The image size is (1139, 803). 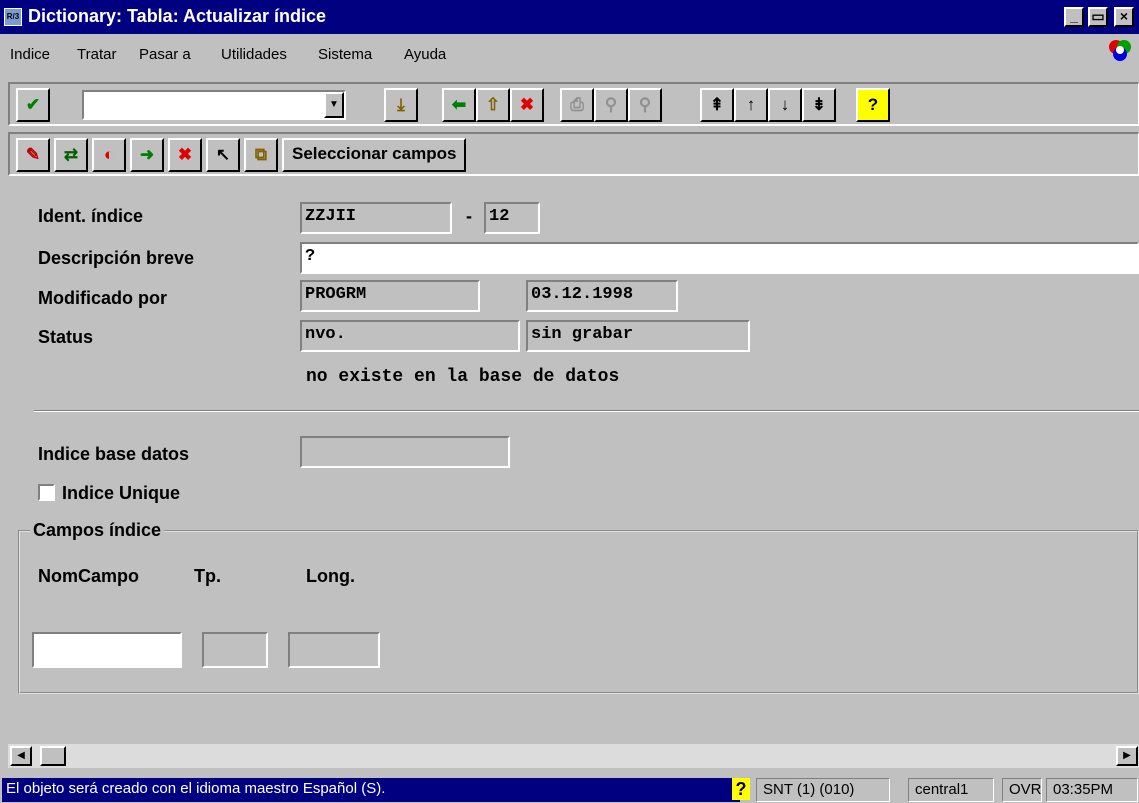 What do you see at coordinates (390, 296) in the screenshot?
I see `modified-user-field: PROGRM` at bounding box center [390, 296].